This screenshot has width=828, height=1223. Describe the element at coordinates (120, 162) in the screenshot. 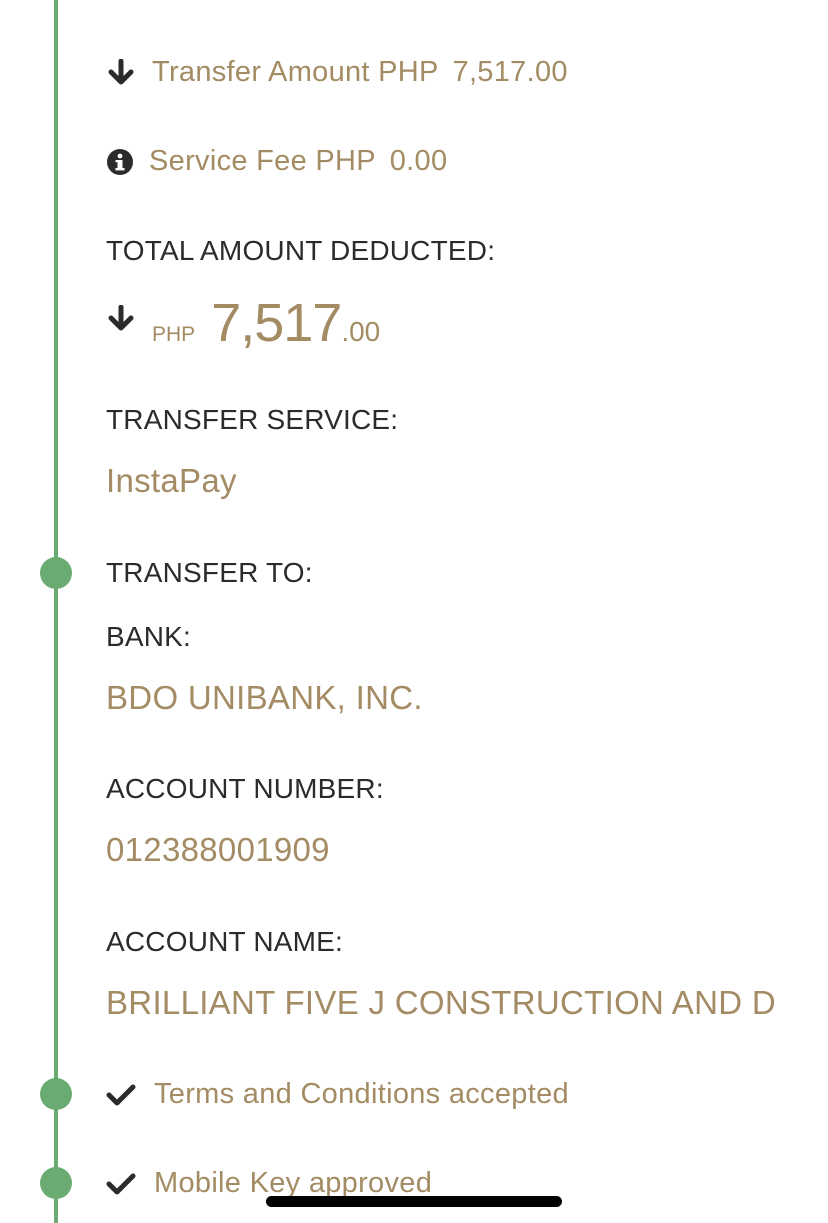

I see `info-circle-icon` at that location.